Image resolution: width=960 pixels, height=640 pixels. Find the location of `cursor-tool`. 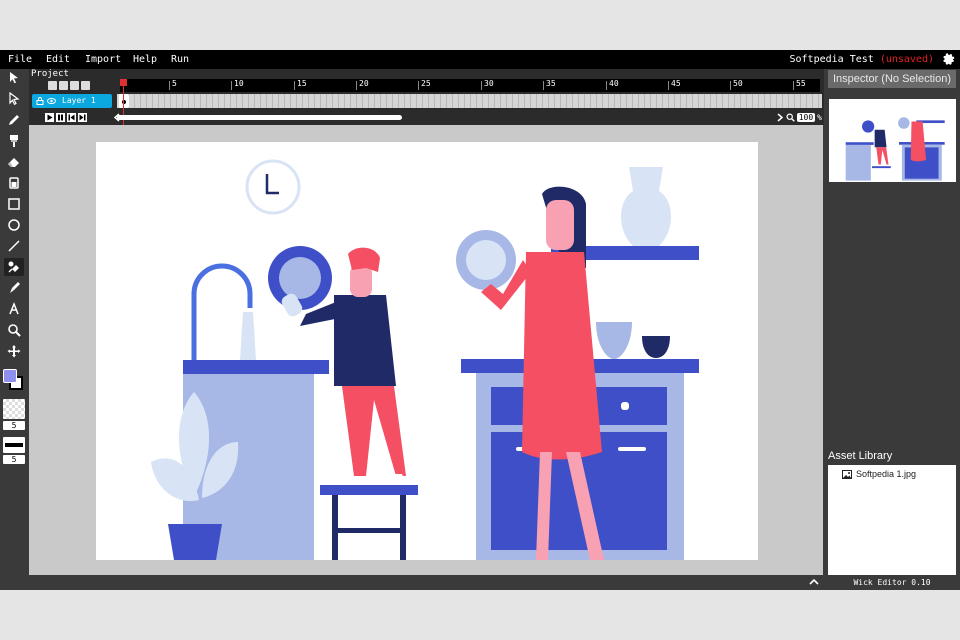

cursor-tool is located at coordinates (14, 78).